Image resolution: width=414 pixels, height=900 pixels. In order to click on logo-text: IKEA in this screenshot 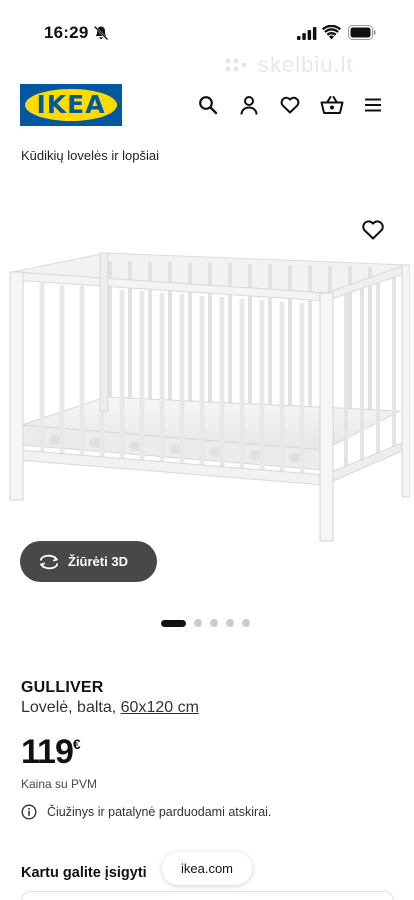, I will do `click(71, 104)`.